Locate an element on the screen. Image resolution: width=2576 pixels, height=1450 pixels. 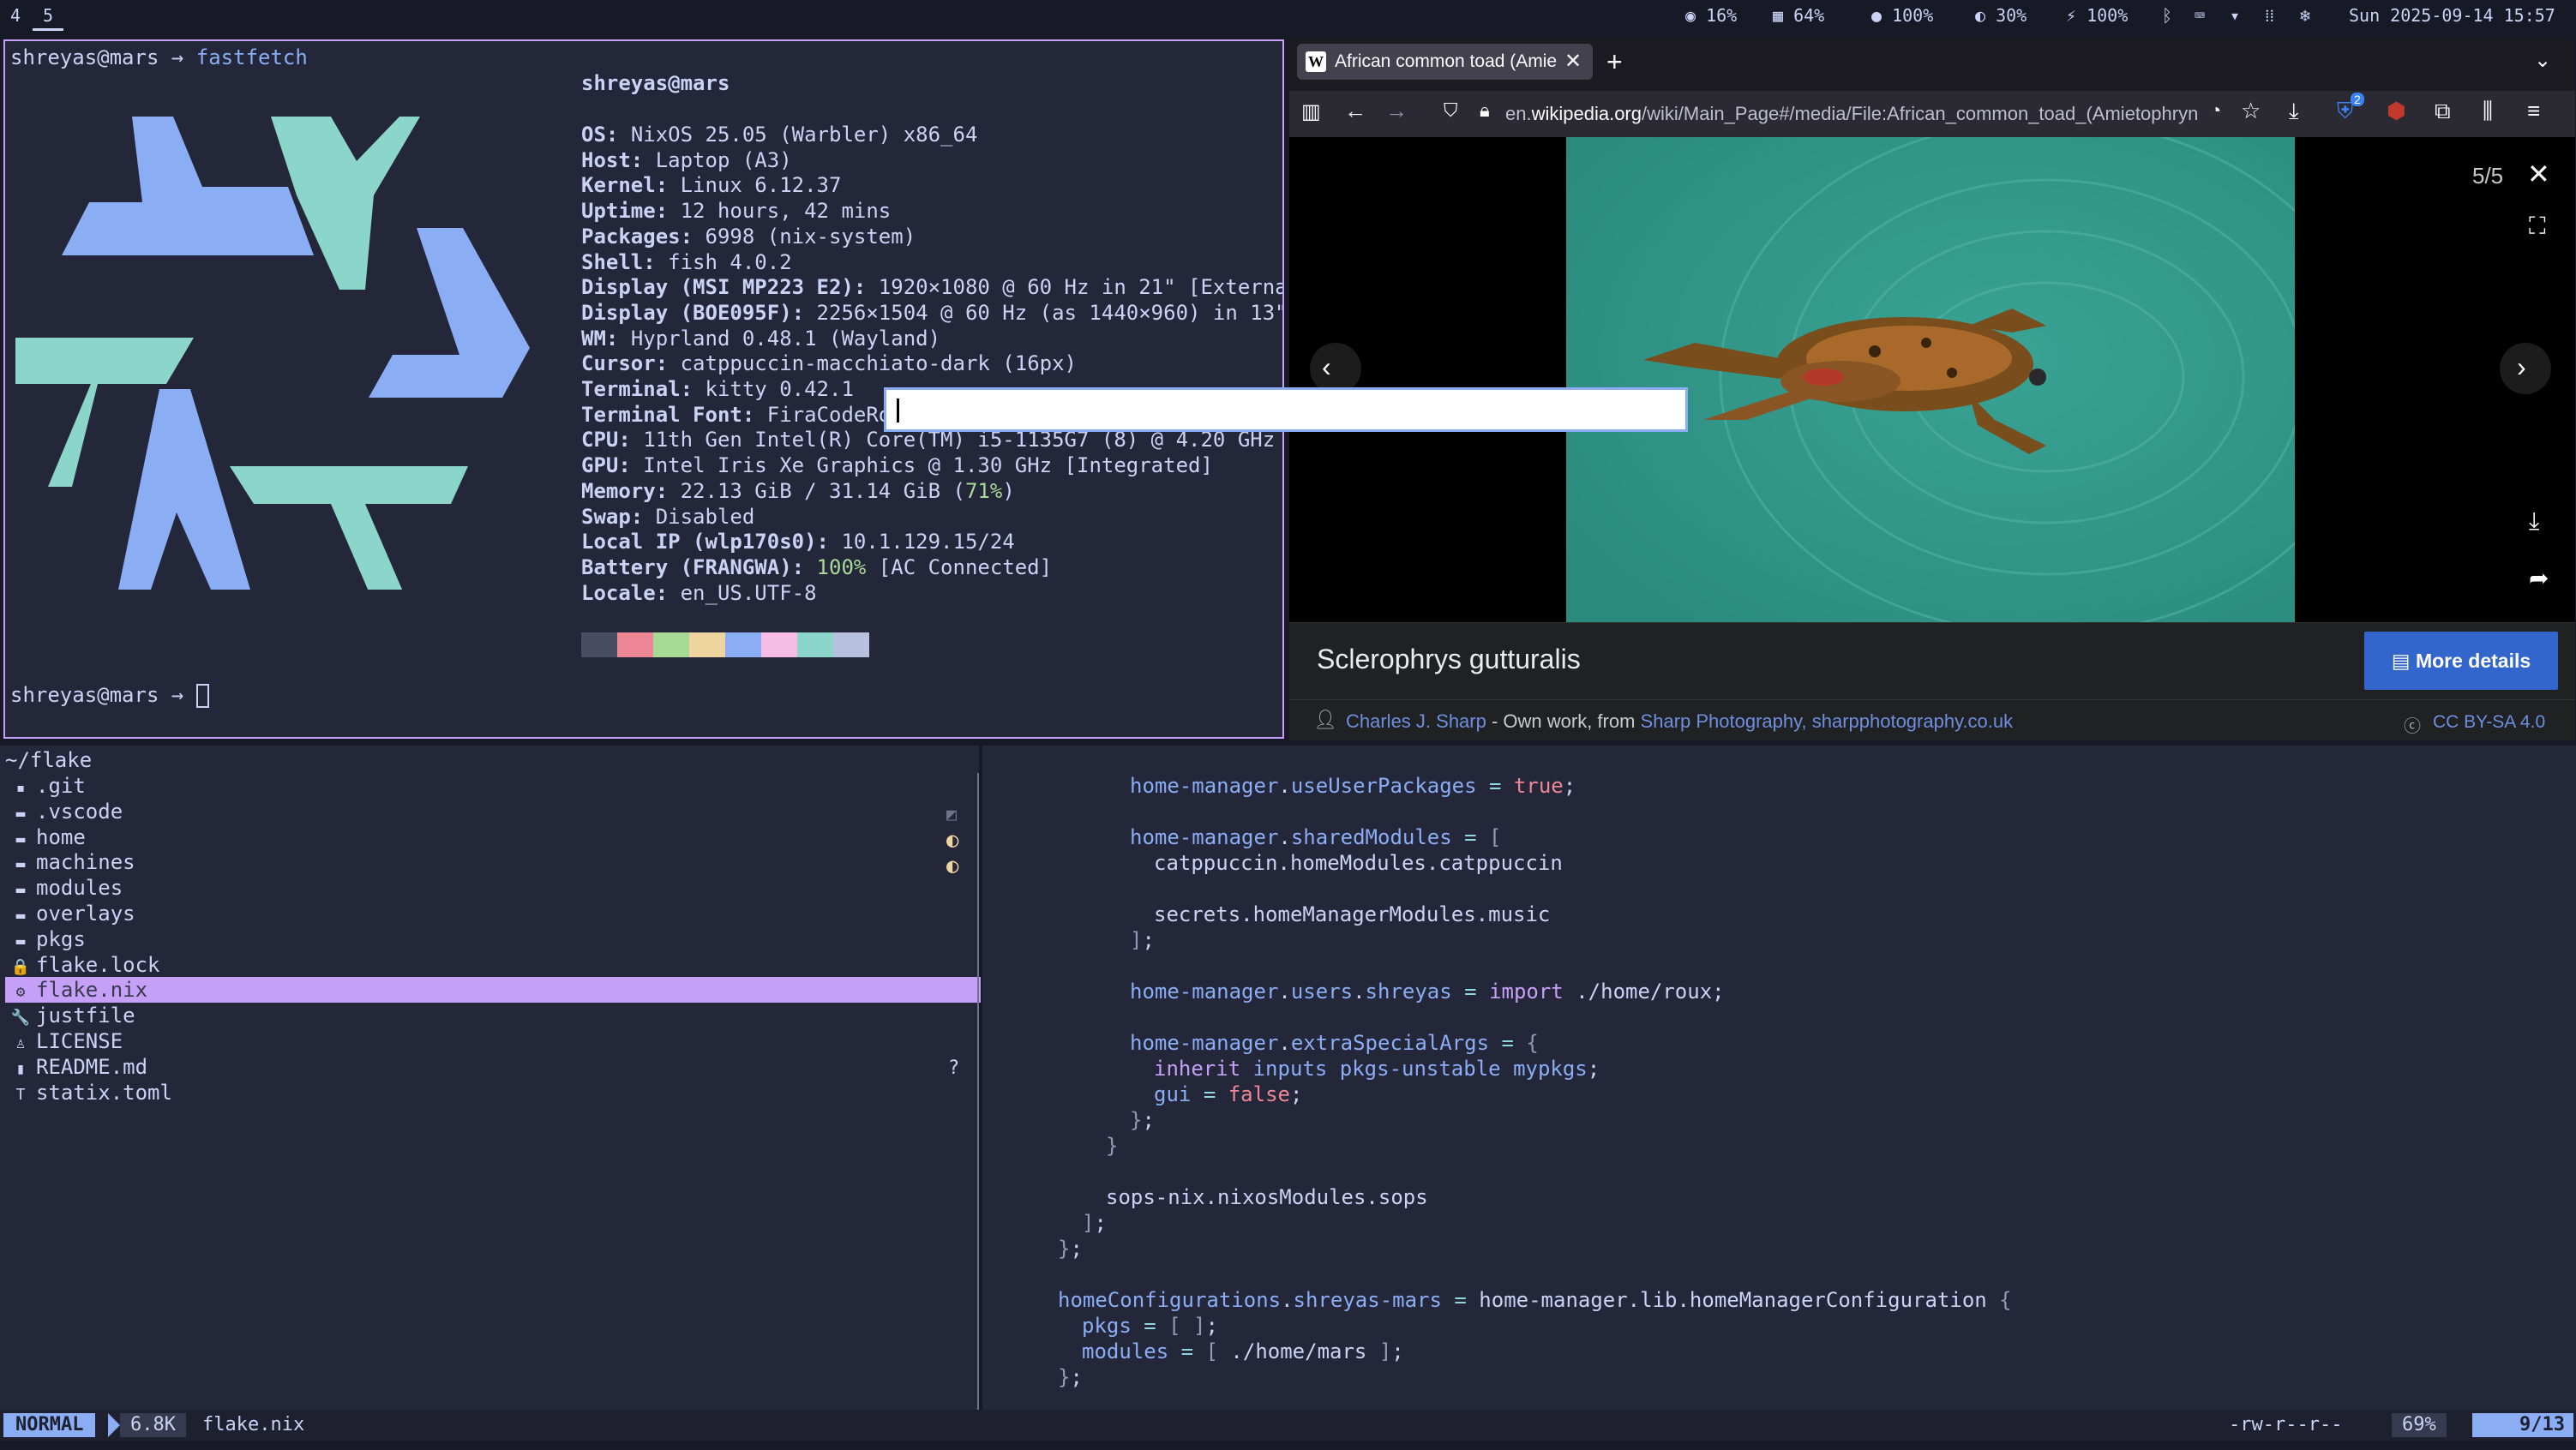
list-tabs-icon: ⌄ is located at coordinates (2542, 60).